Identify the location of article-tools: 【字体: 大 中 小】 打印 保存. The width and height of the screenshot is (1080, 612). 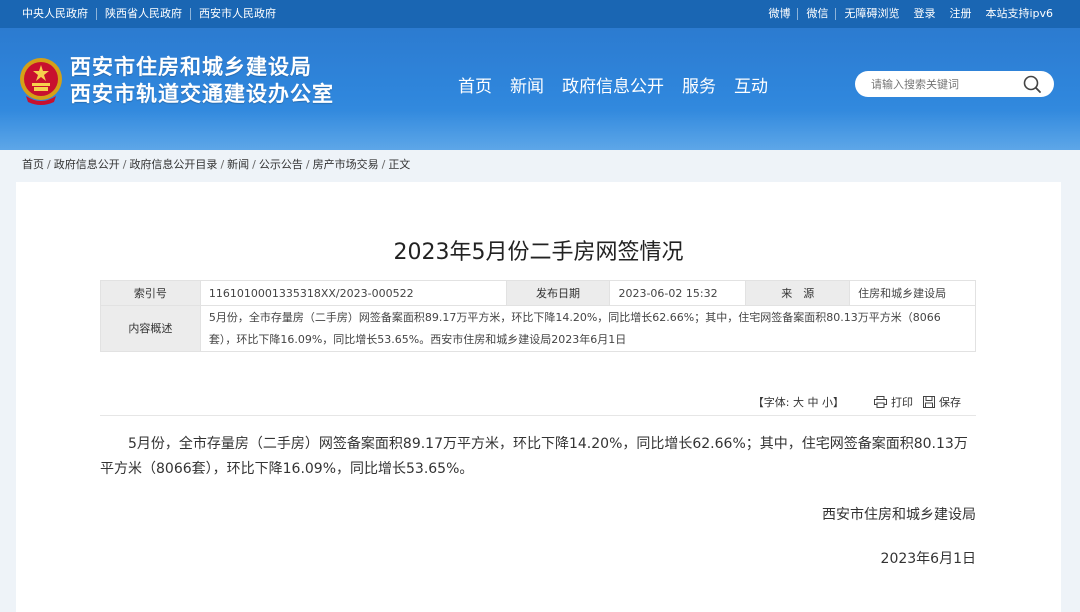
(857, 402).